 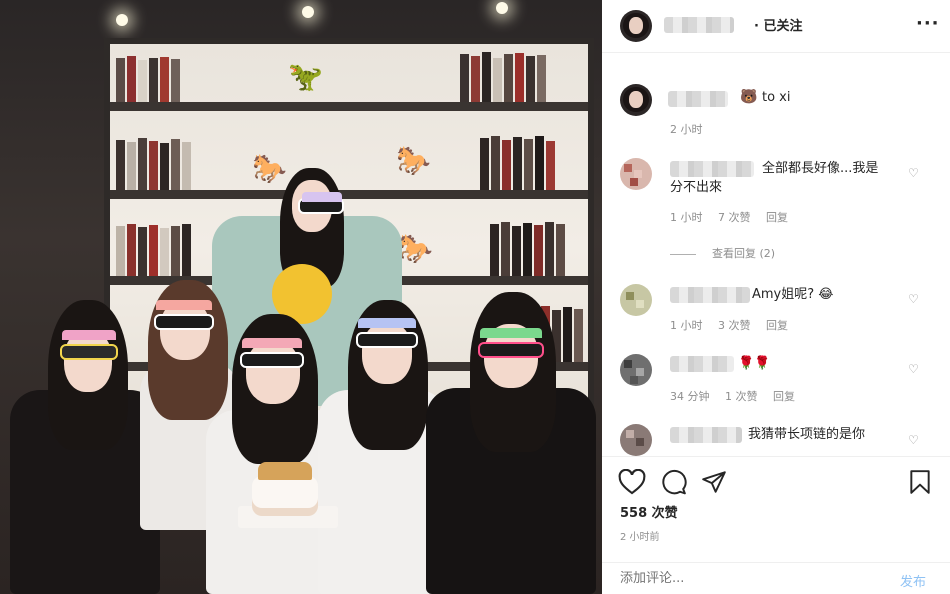 What do you see at coordinates (636, 100) in the screenshot?
I see `caption-author-avatar` at bounding box center [636, 100].